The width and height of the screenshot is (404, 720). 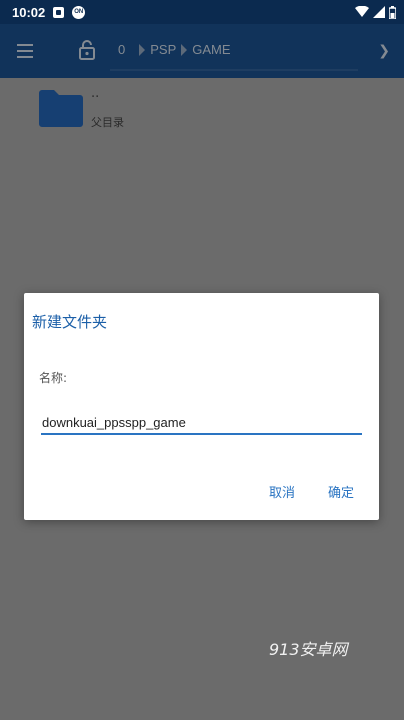 What do you see at coordinates (61, 108) in the screenshot?
I see `folder-icon` at bounding box center [61, 108].